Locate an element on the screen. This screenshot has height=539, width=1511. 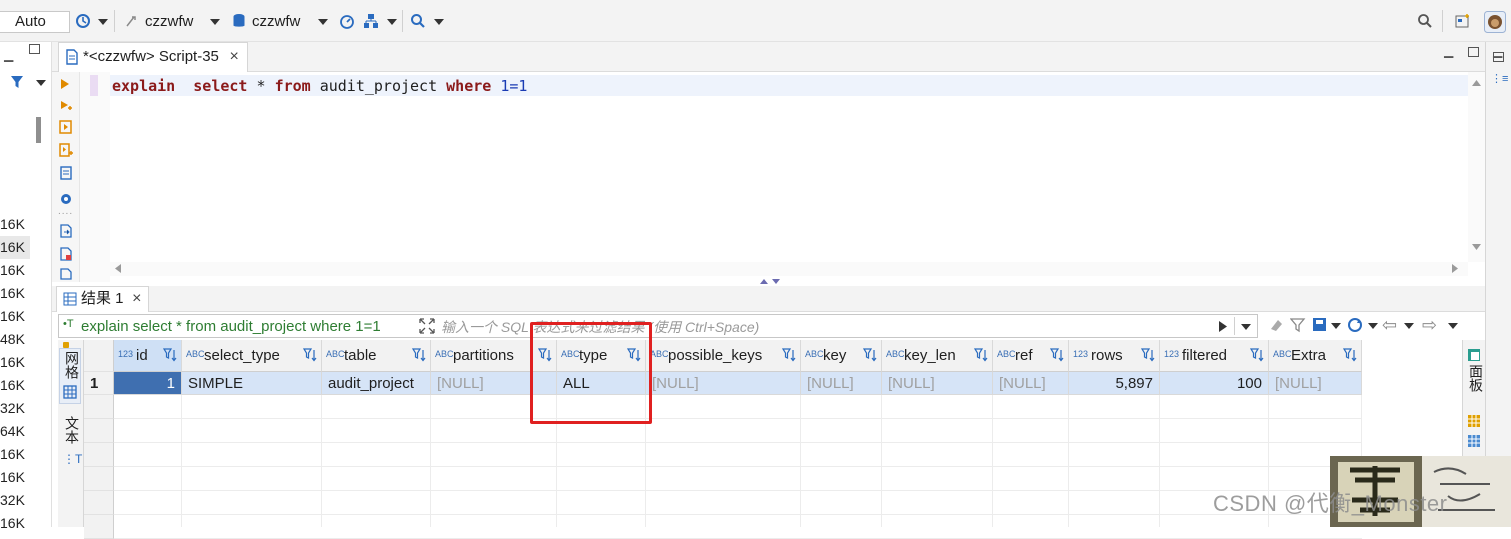
cell-extra: [NULL] is located at coordinates (1315, 383).